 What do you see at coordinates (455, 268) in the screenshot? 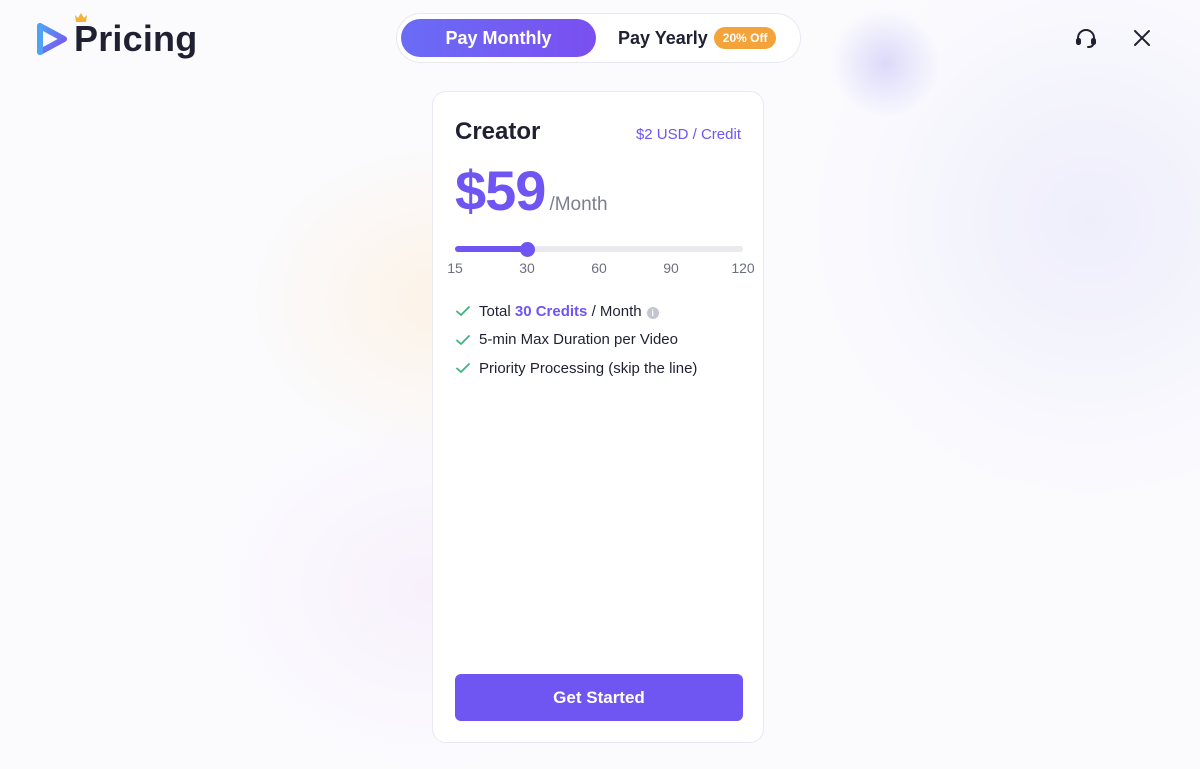
I see `slider-tick: 15` at bounding box center [455, 268].